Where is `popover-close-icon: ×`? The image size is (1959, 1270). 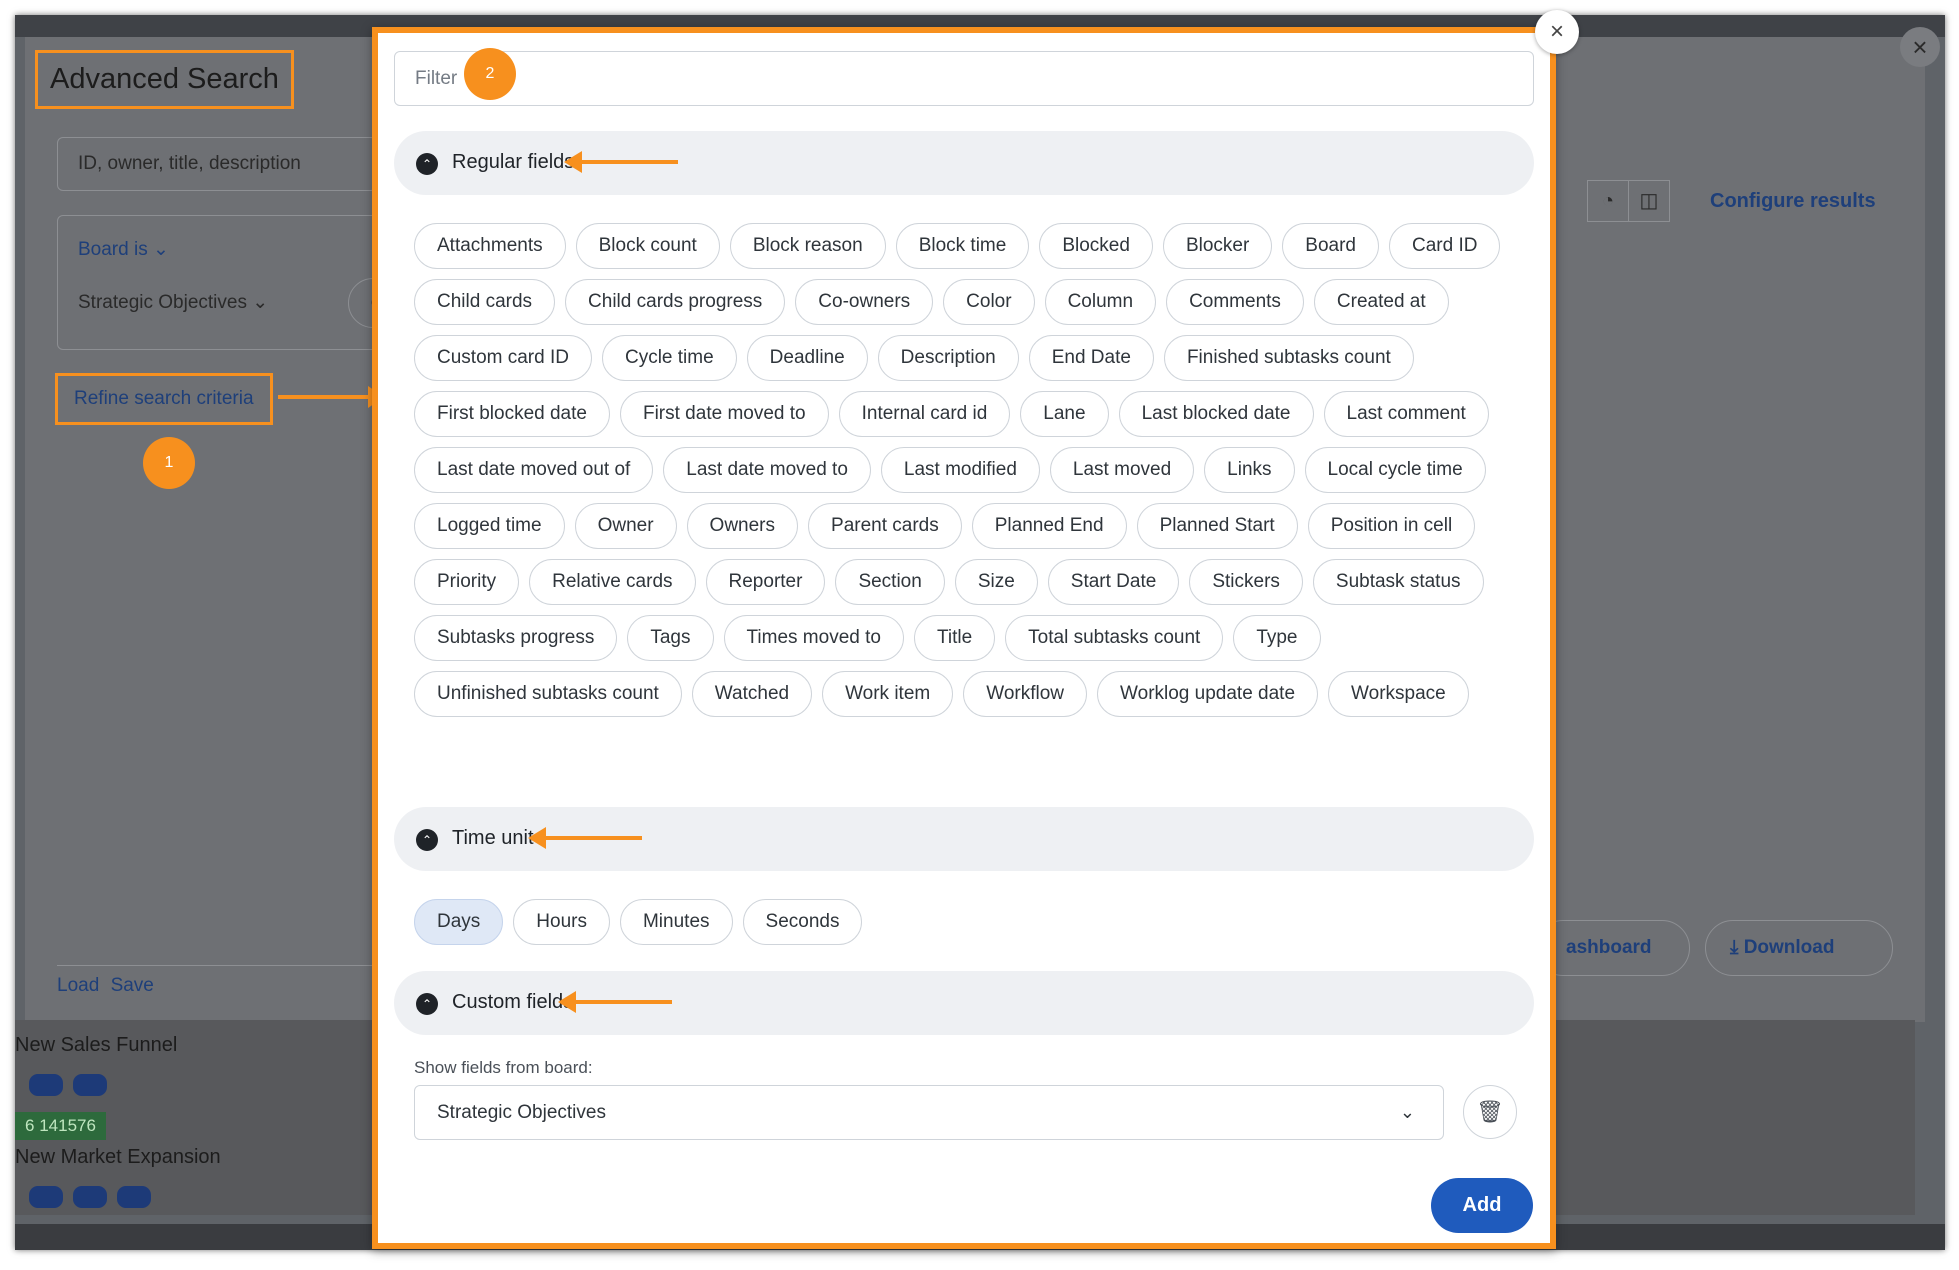 popover-close-icon: × is located at coordinates (1557, 32).